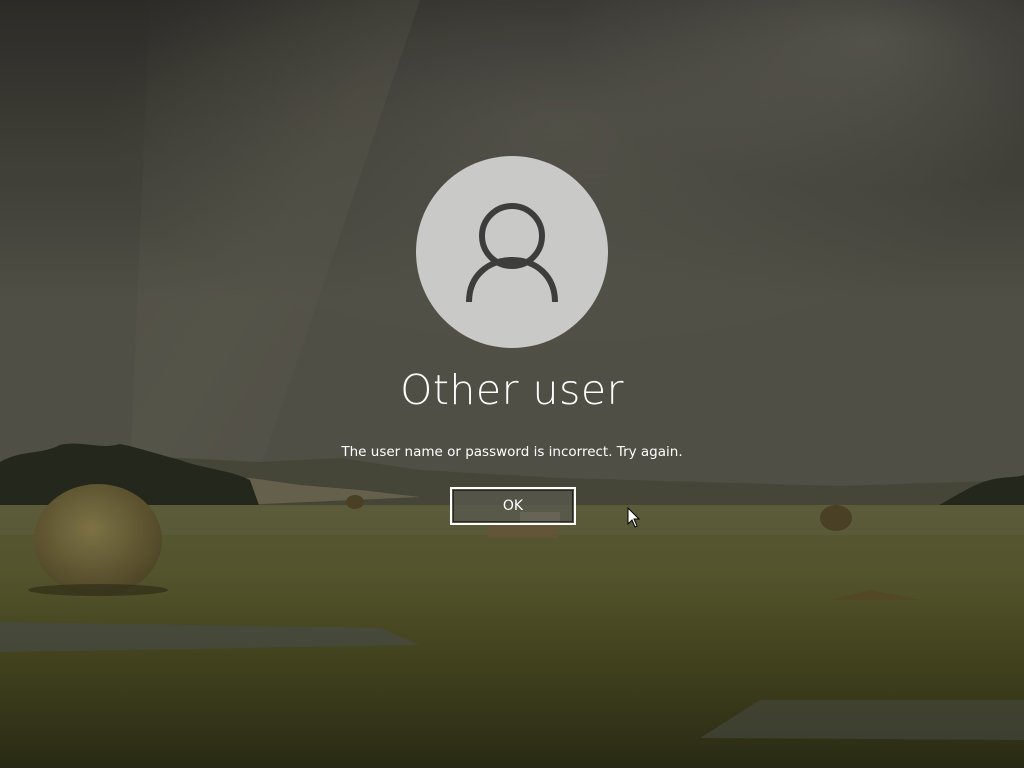 The height and width of the screenshot is (768, 1024). I want to click on user-silhouette-icon, so click(512, 253).